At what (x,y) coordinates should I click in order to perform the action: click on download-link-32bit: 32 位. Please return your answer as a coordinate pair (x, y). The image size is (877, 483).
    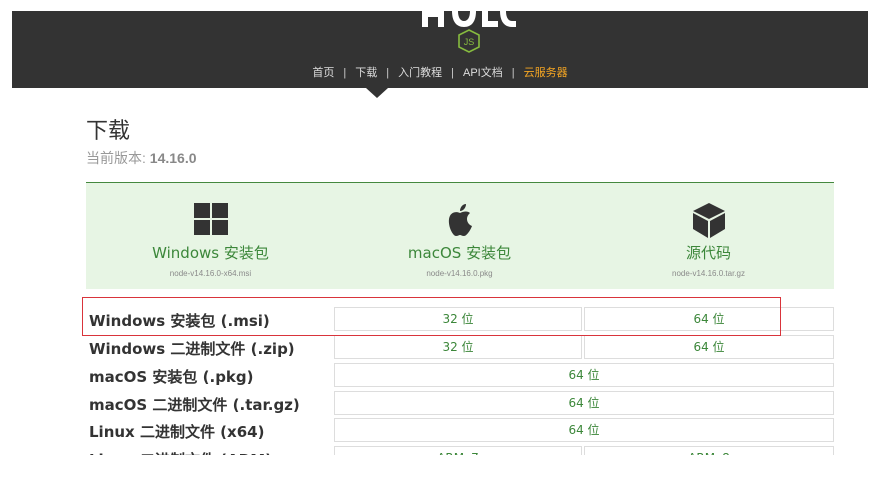
    Looking at the image, I should click on (458, 347).